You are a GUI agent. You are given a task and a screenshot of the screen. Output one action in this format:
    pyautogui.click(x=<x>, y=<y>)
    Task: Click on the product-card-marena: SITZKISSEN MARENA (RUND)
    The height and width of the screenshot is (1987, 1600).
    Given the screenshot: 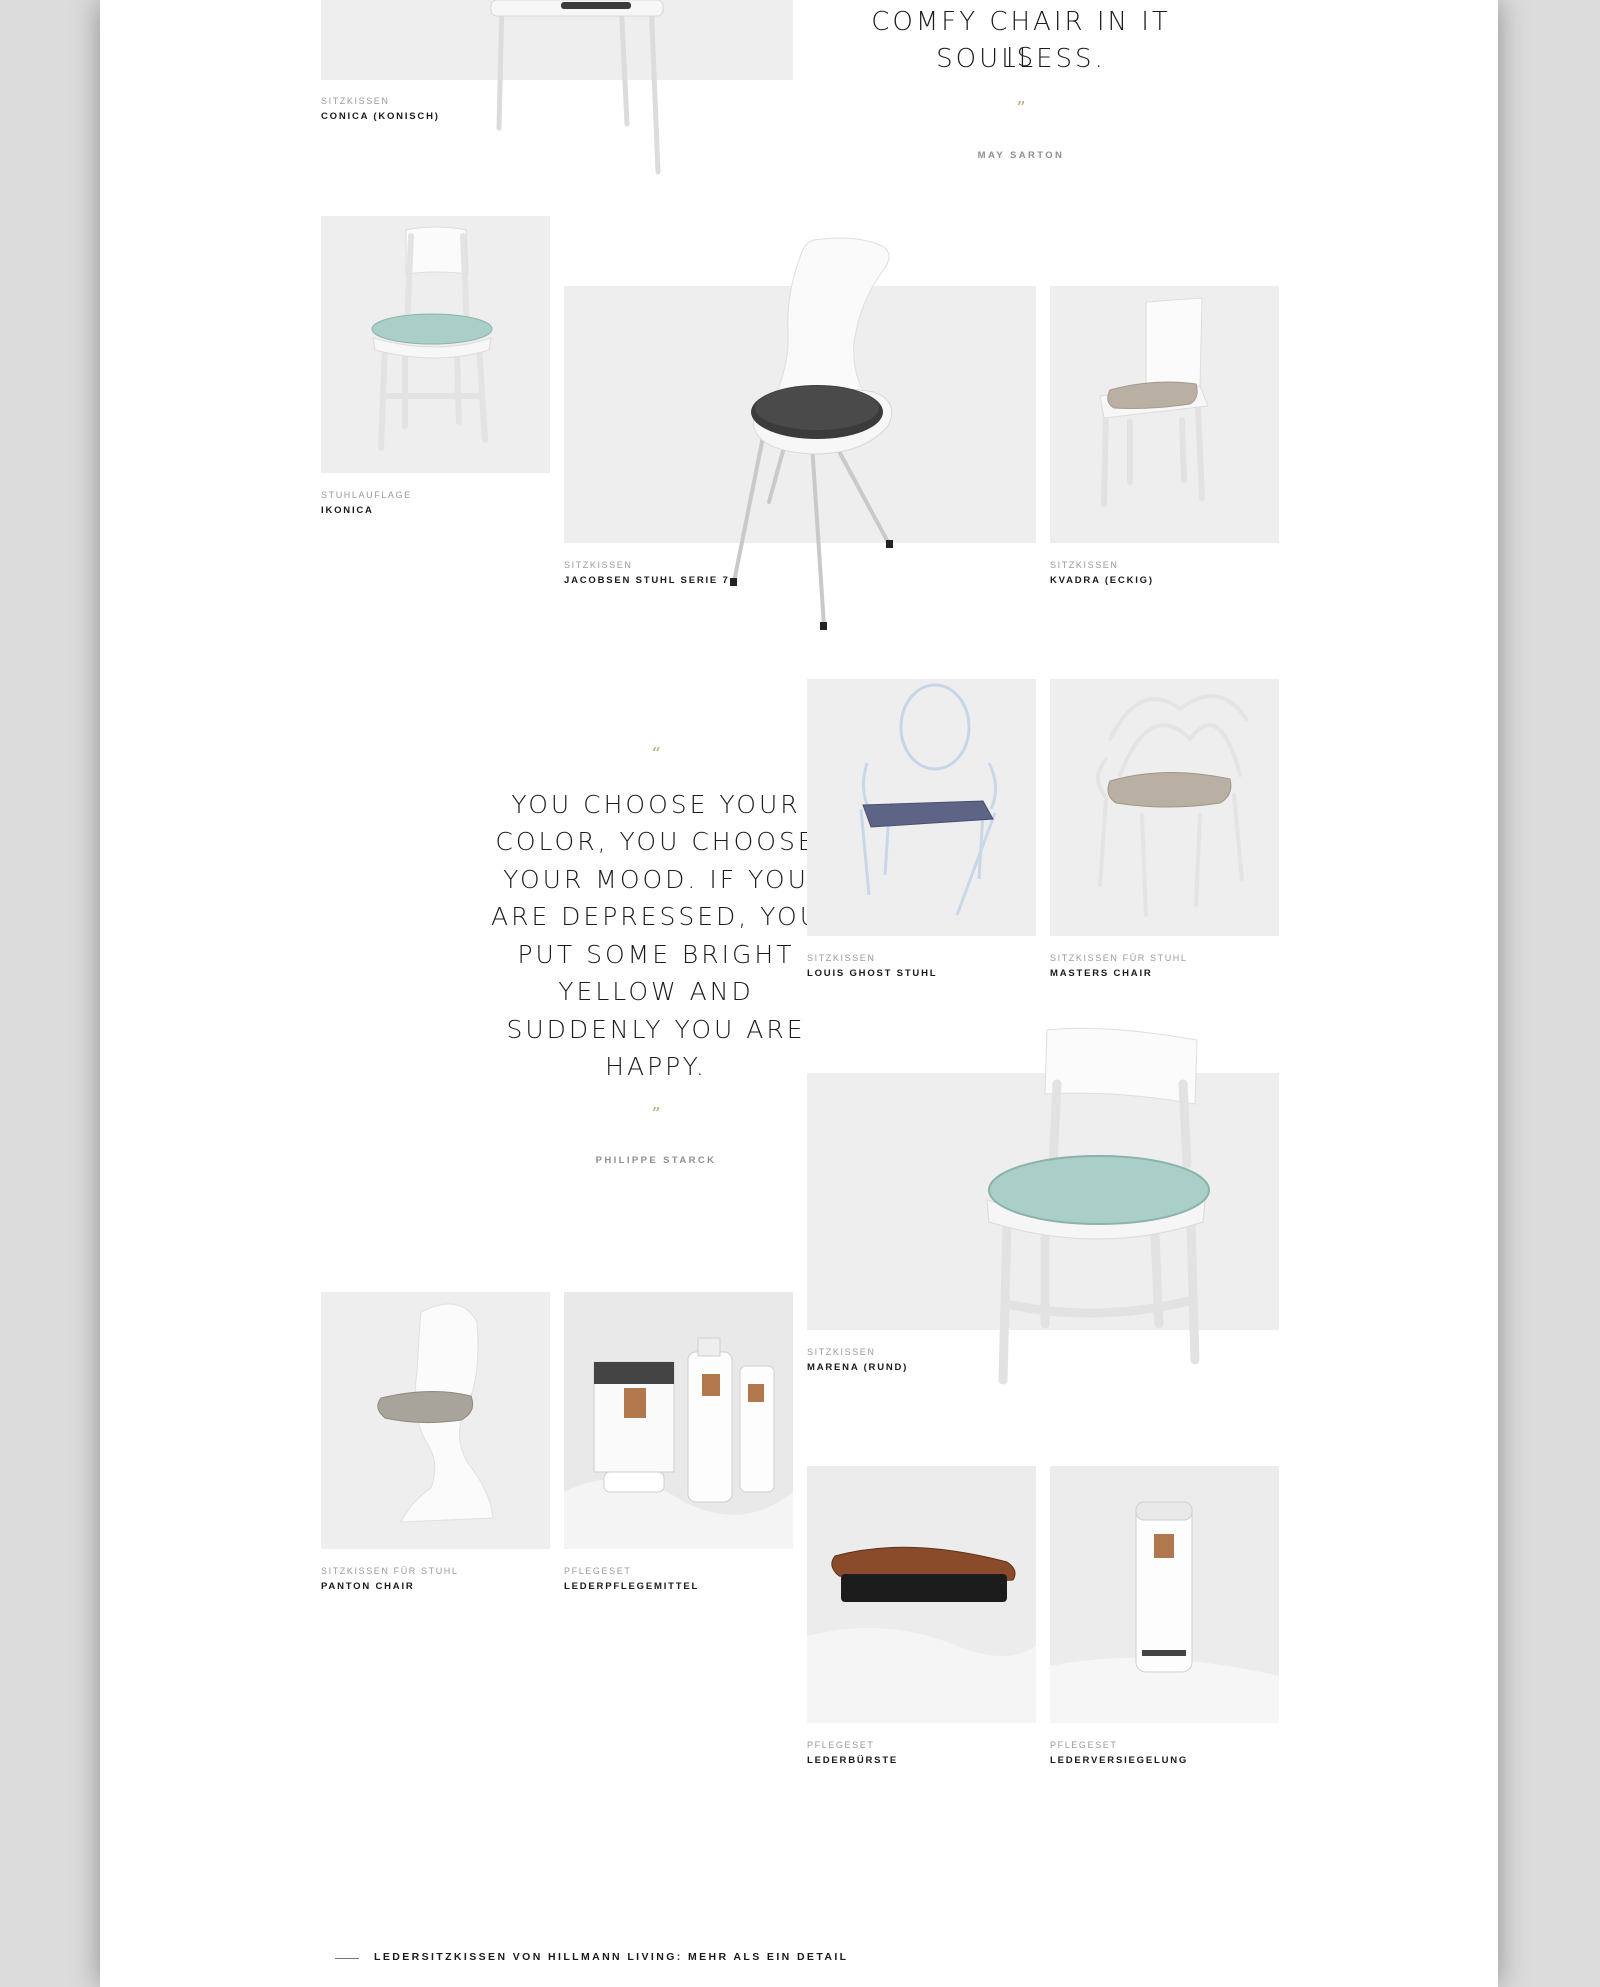 What is the action you would take?
    pyautogui.click(x=1043, y=1224)
    